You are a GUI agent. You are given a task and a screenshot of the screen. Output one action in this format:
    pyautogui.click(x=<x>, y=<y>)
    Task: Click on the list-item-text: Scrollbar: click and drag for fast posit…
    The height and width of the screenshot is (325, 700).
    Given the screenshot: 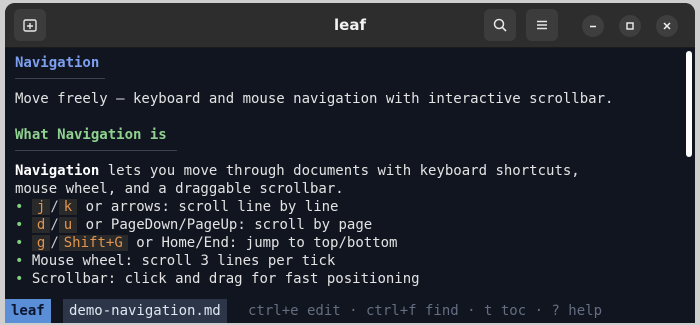 What is the action you would take?
    pyautogui.click(x=221, y=279)
    